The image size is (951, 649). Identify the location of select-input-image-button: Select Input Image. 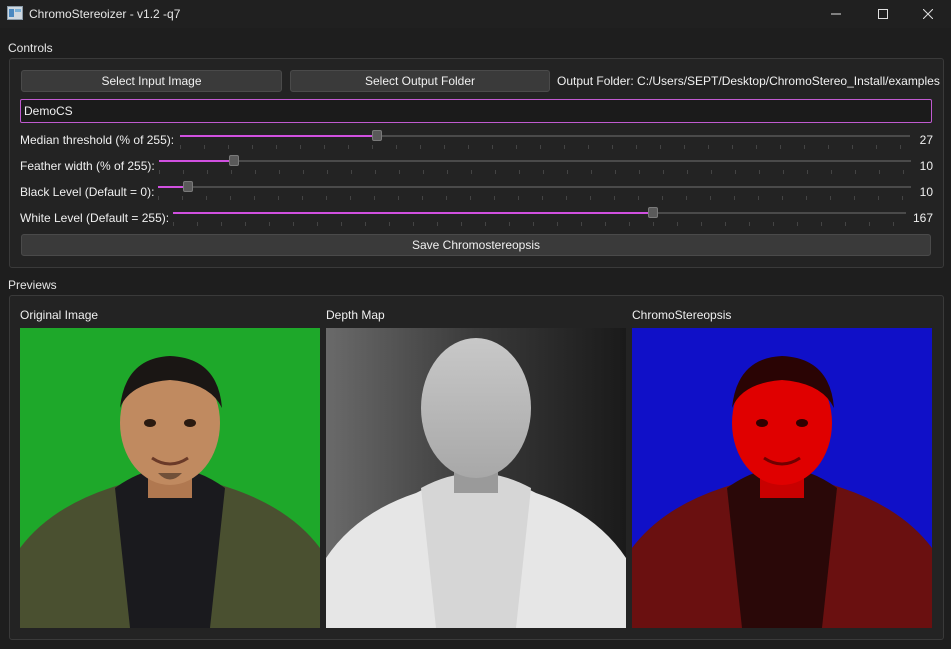
(151, 81).